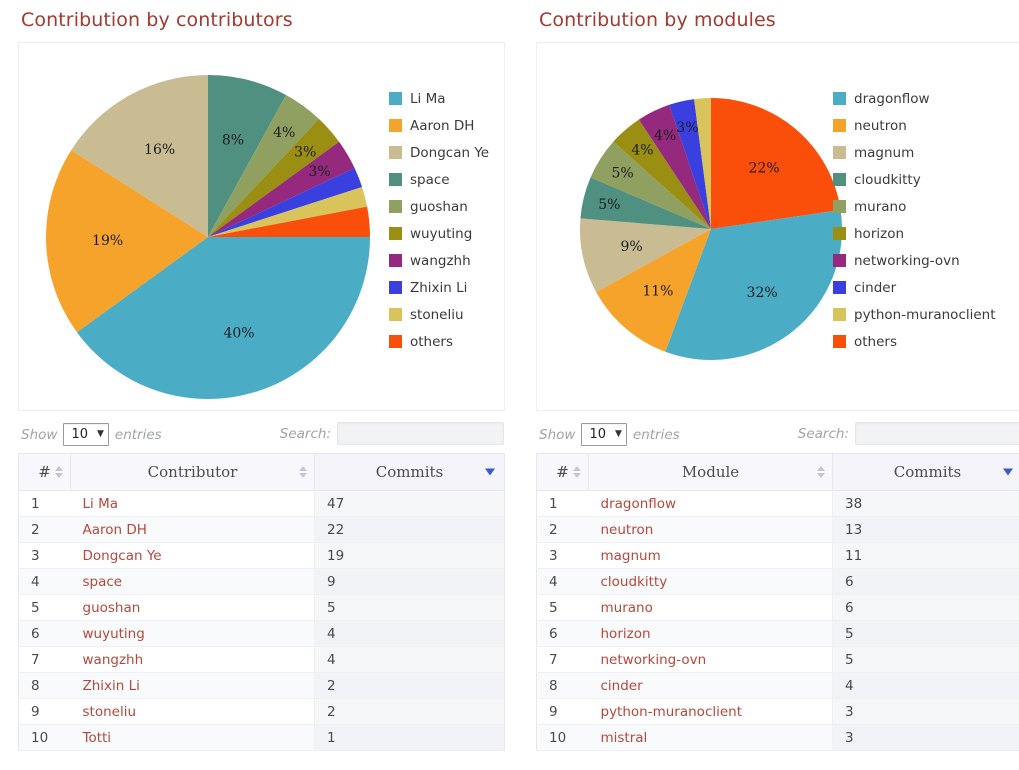 Image resolution: width=1019 pixels, height=770 pixels. Describe the element at coordinates (192, 472) in the screenshot. I see `column-header-contributor: Contributor` at that location.